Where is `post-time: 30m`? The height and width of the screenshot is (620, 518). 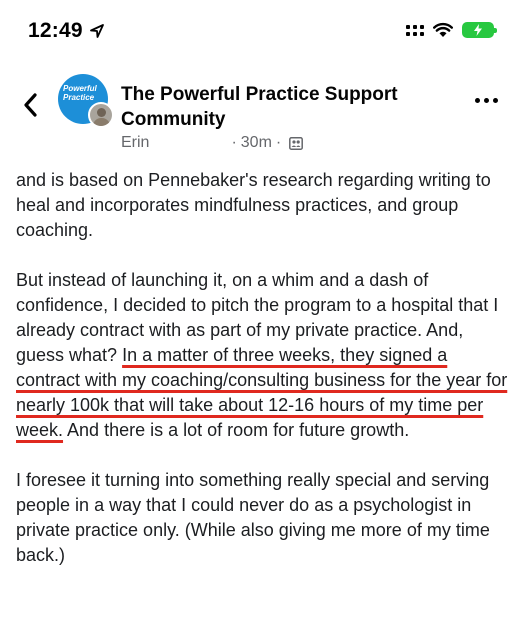
post-time: 30m is located at coordinates (256, 143).